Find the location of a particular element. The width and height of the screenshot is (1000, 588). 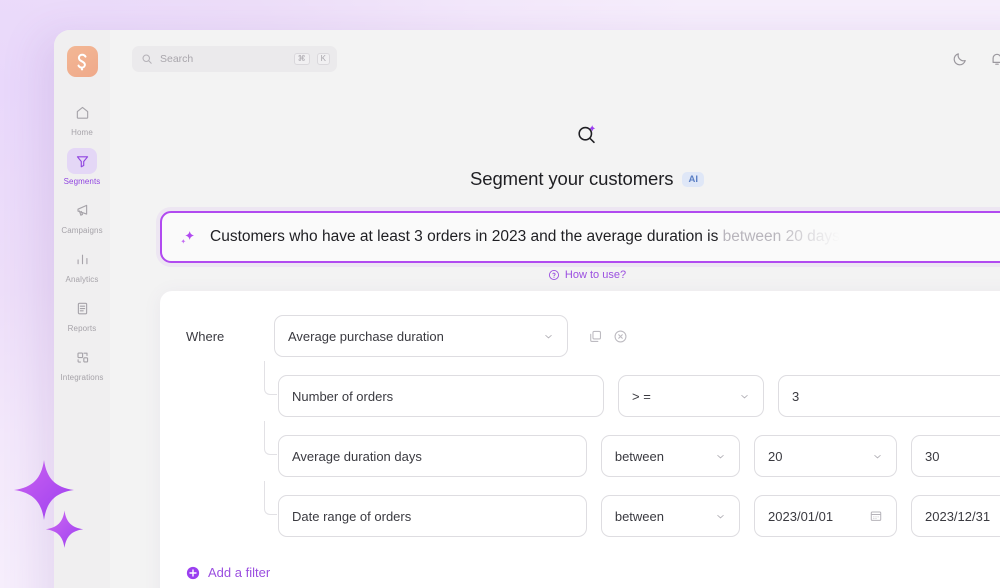

sidebar-item-segments: Segments is located at coordinates (82, 167).